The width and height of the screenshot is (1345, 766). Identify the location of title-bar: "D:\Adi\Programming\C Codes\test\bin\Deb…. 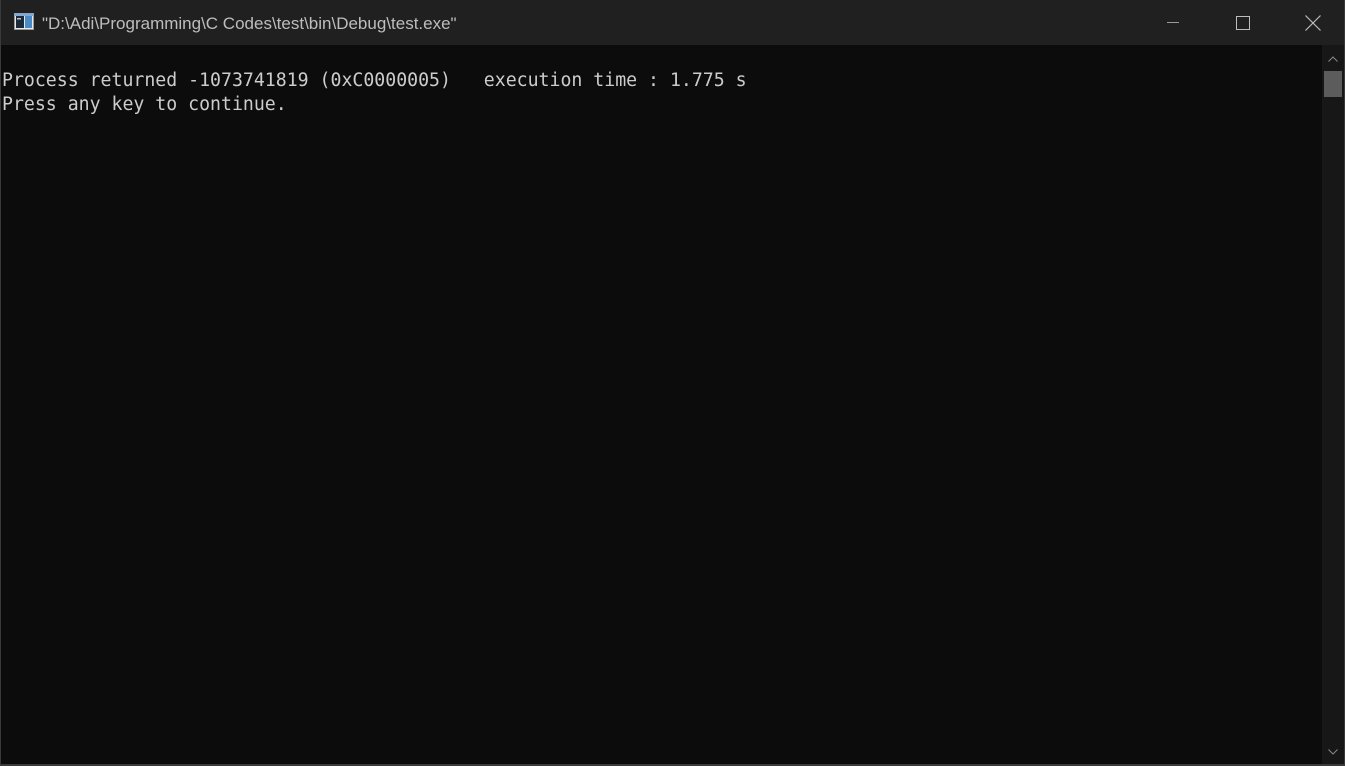
(672, 22).